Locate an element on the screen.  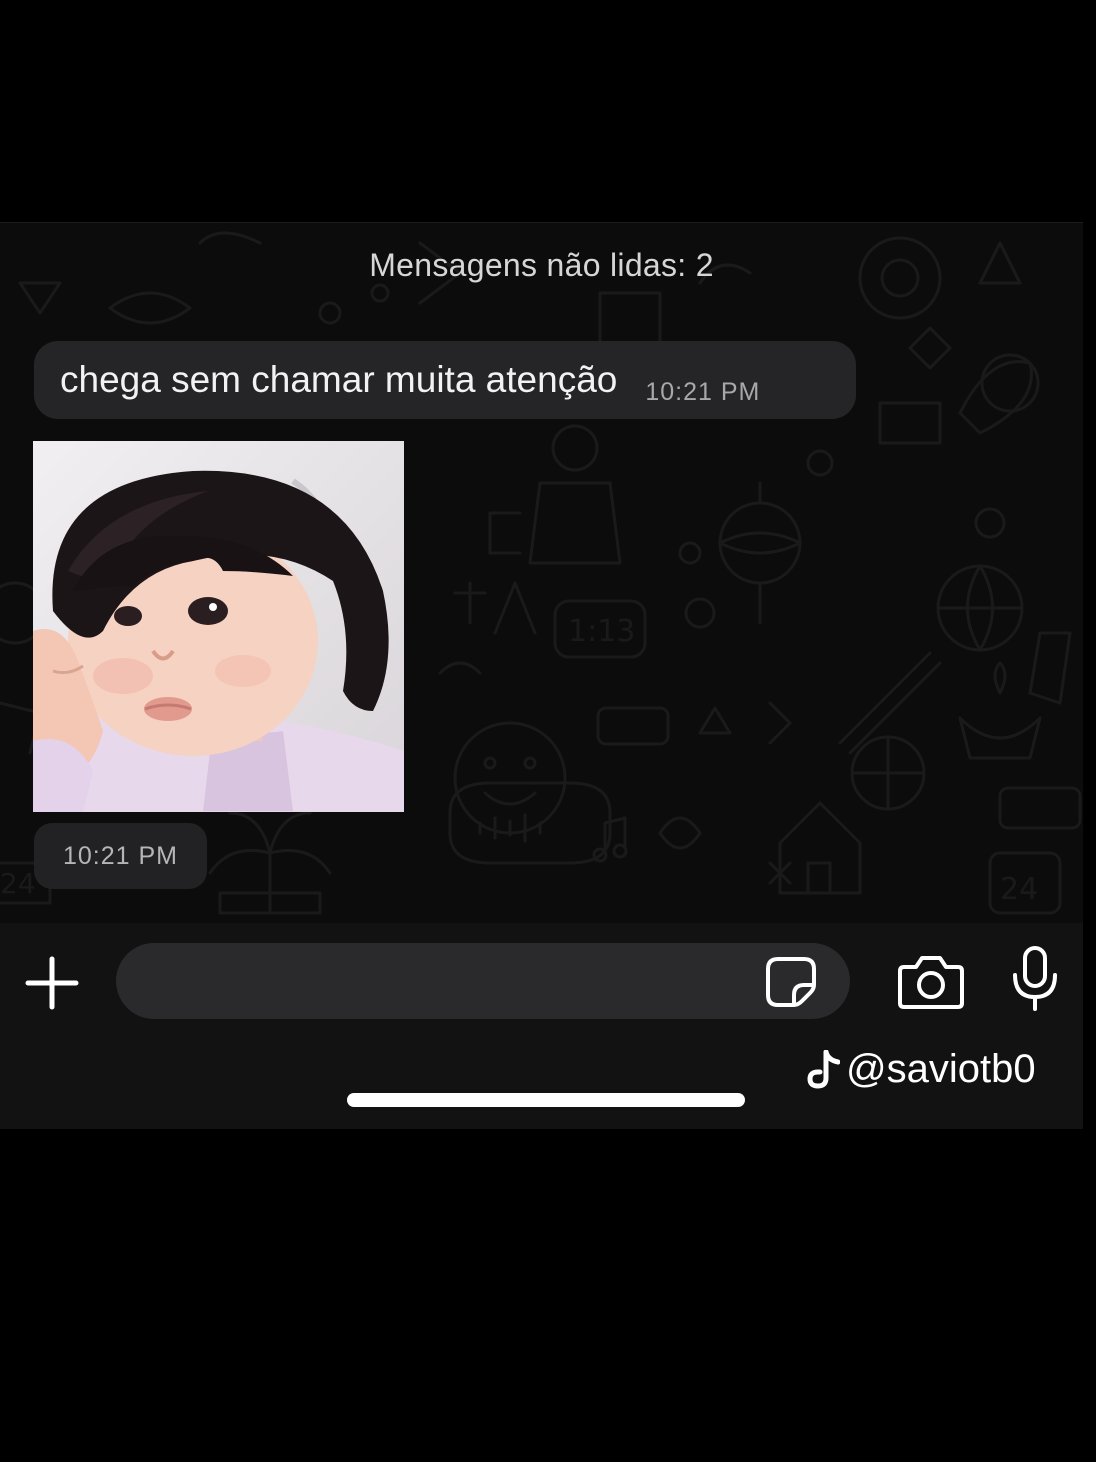
child-photo-icon is located at coordinates (218, 626).